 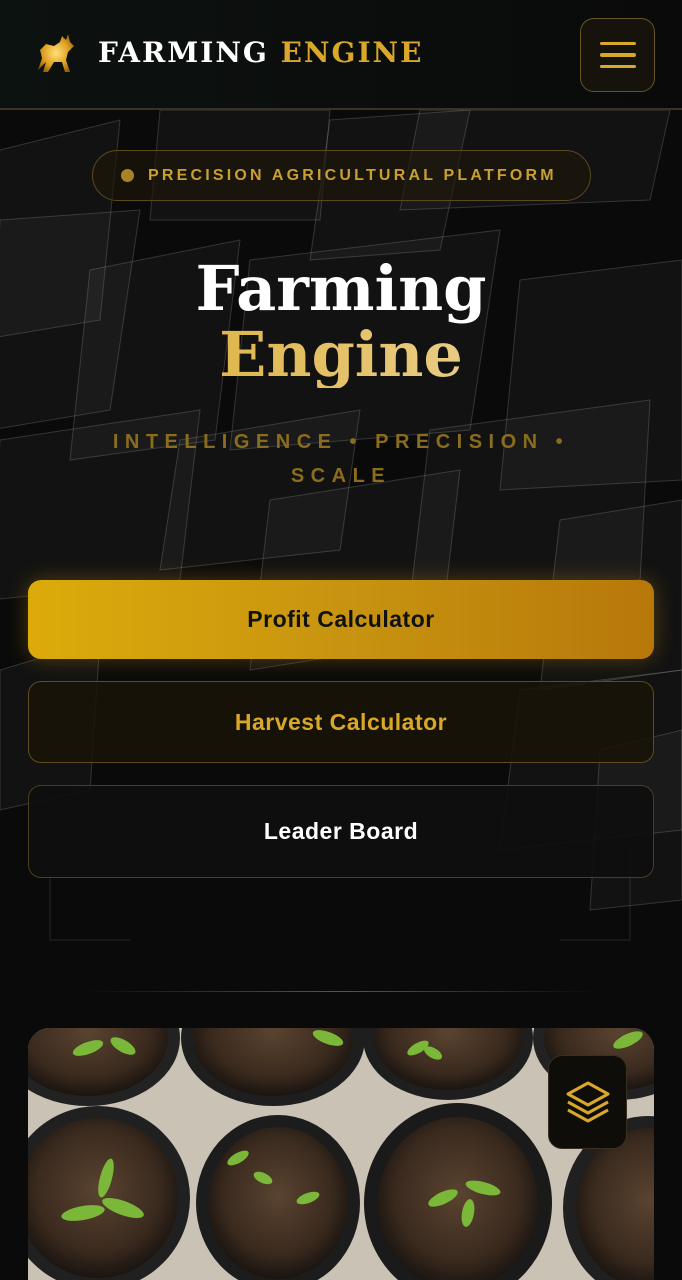 I want to click on hero-title-line2: Engine, so click(x=341, y=355).